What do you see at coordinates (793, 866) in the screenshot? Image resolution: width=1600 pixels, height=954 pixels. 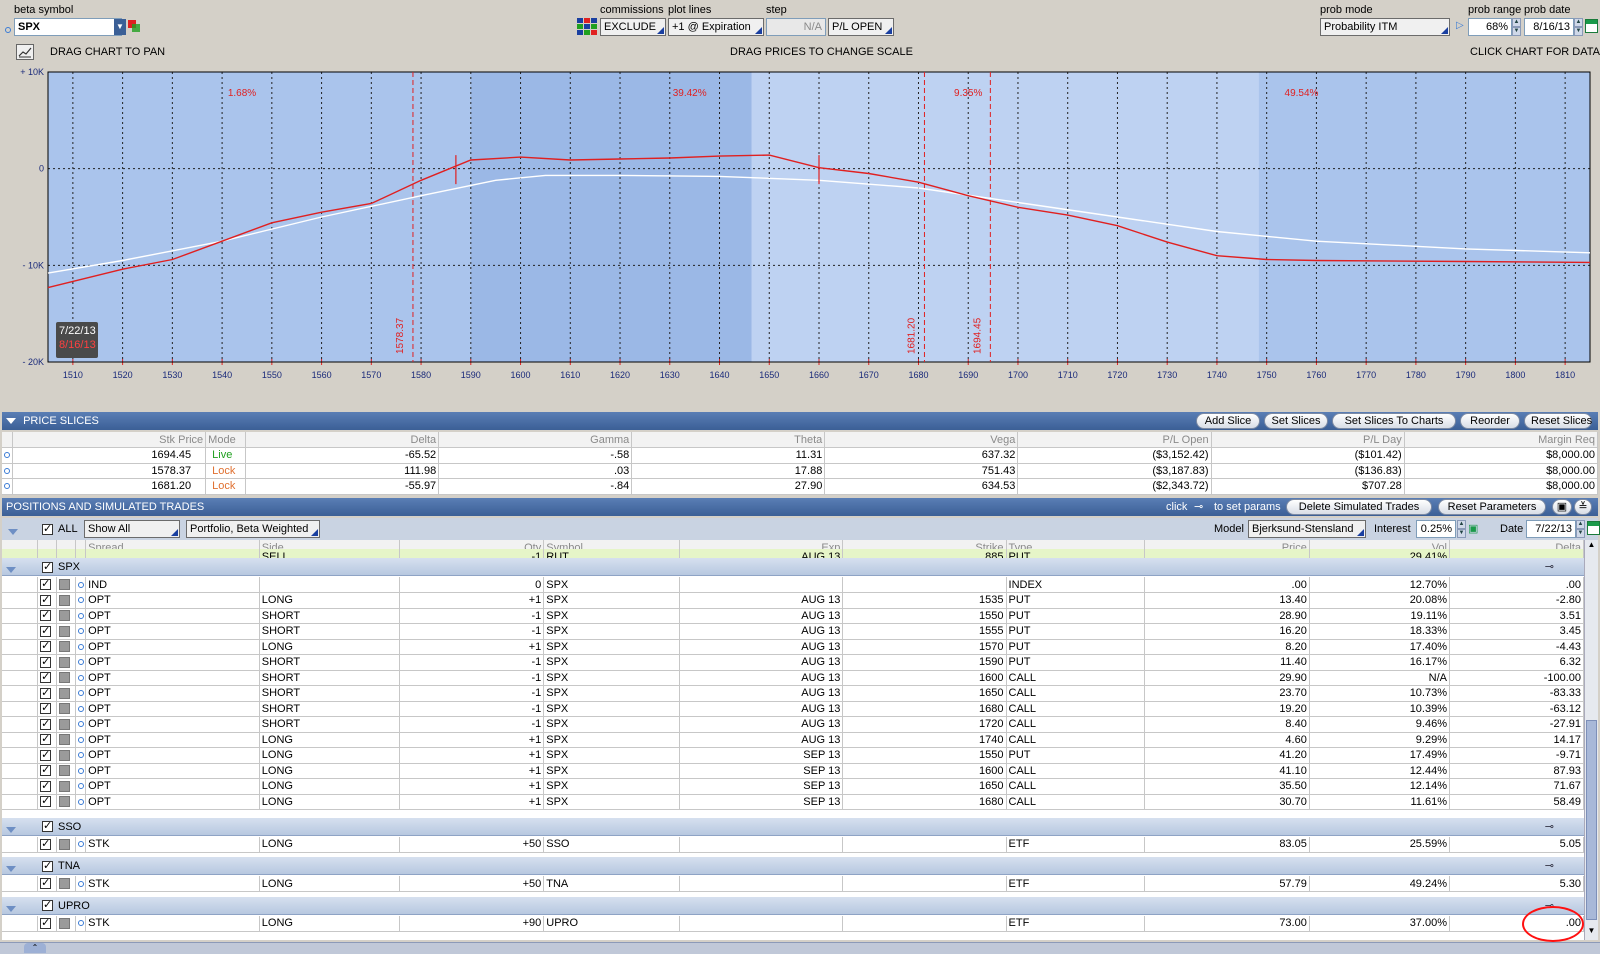 I see `group-bar: TNA ⊸` at bounding box center [793, 866].